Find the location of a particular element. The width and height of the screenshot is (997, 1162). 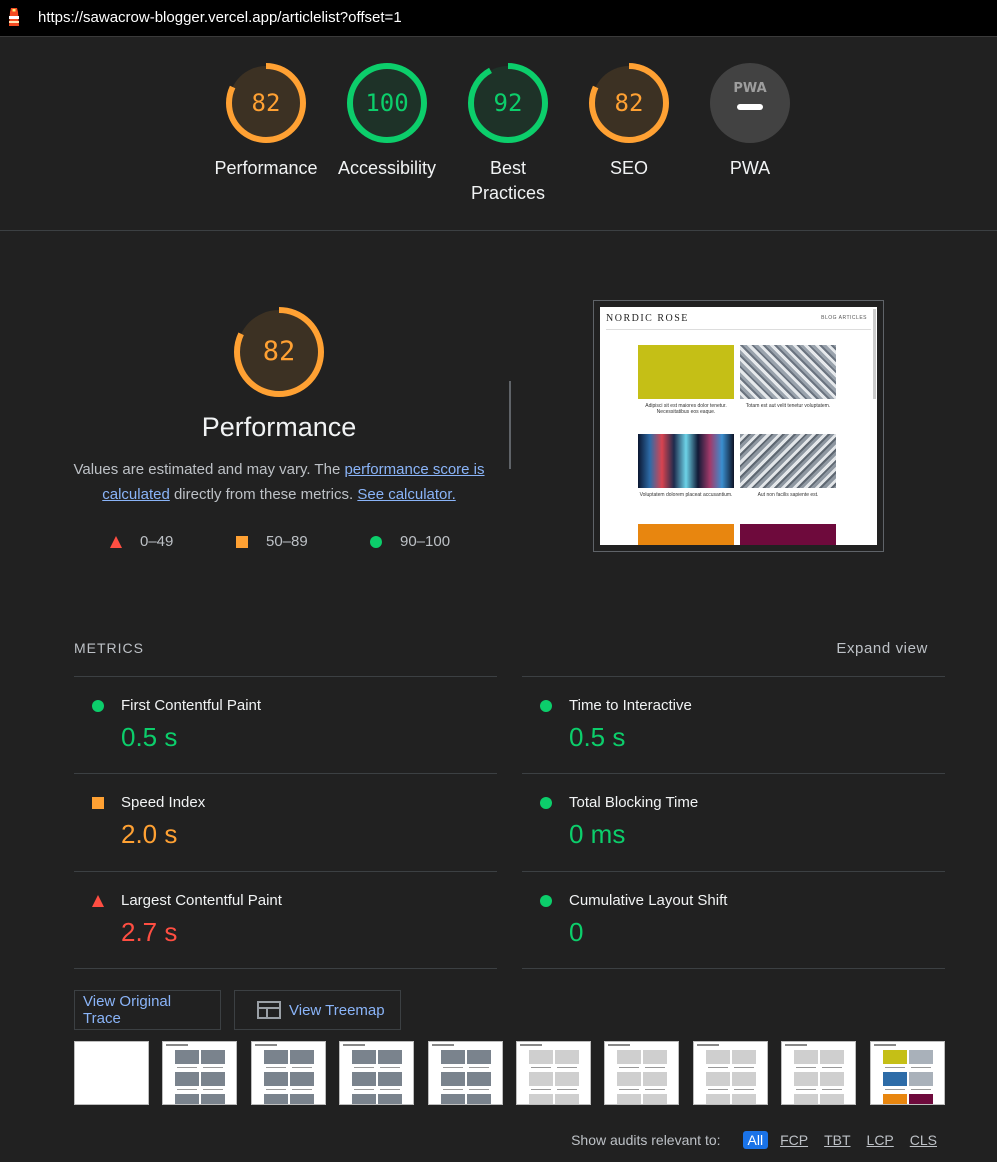

gauge-label: Best Practices is located at coordinates (508, 181).